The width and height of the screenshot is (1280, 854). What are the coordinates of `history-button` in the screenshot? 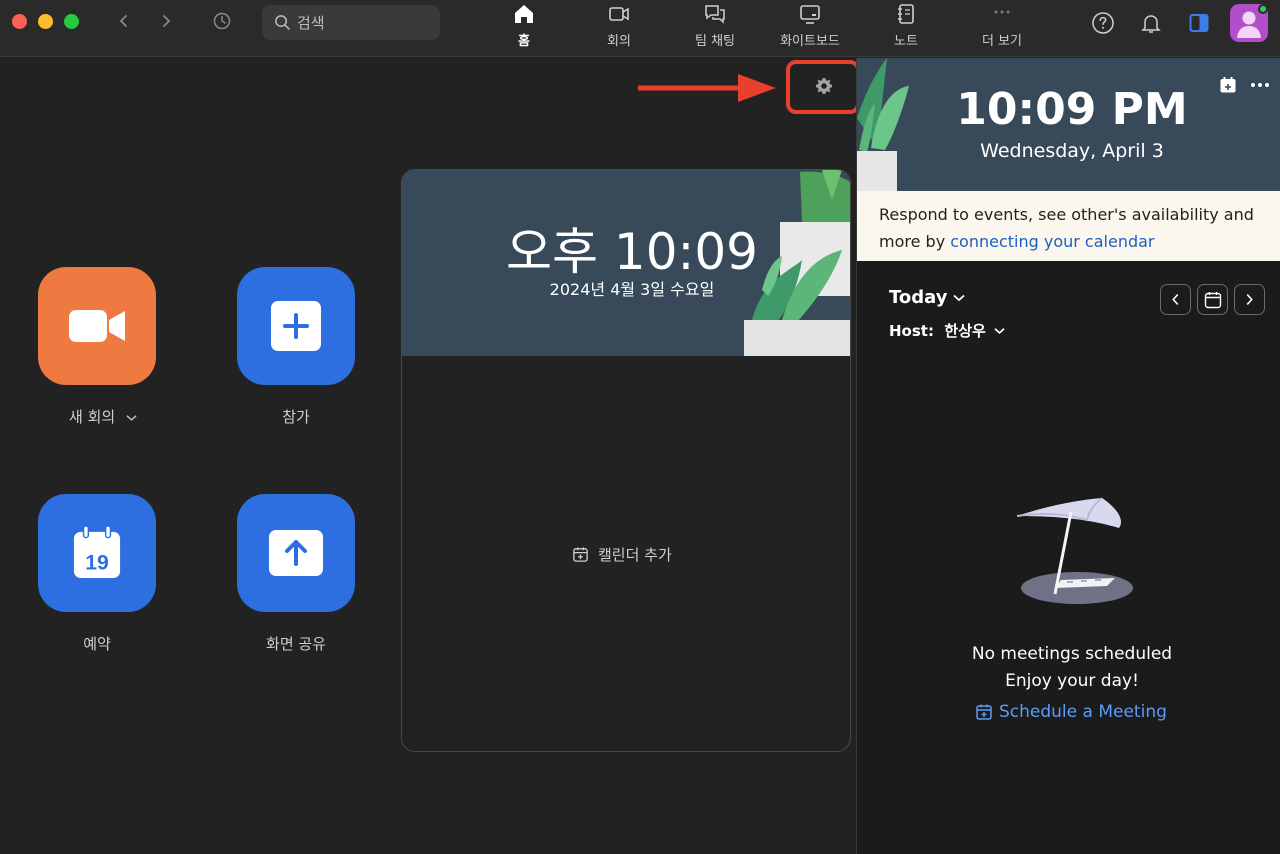 It's located at (222, 21).